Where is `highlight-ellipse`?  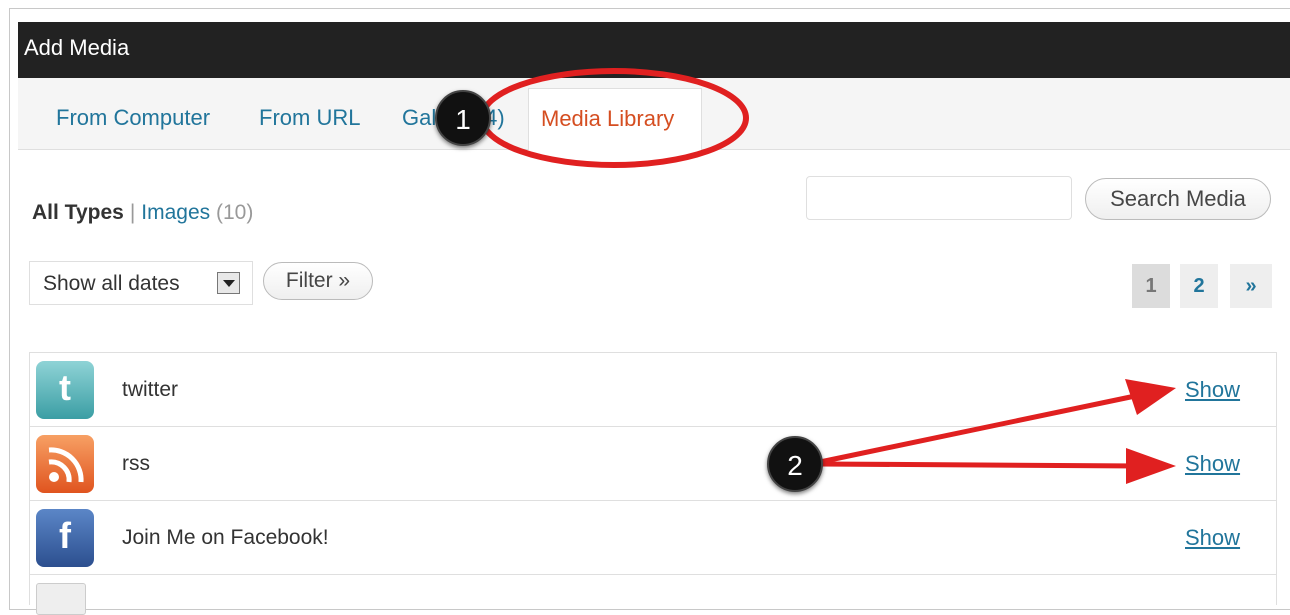
highlight-ellipse is located at coordinates (614, 118).